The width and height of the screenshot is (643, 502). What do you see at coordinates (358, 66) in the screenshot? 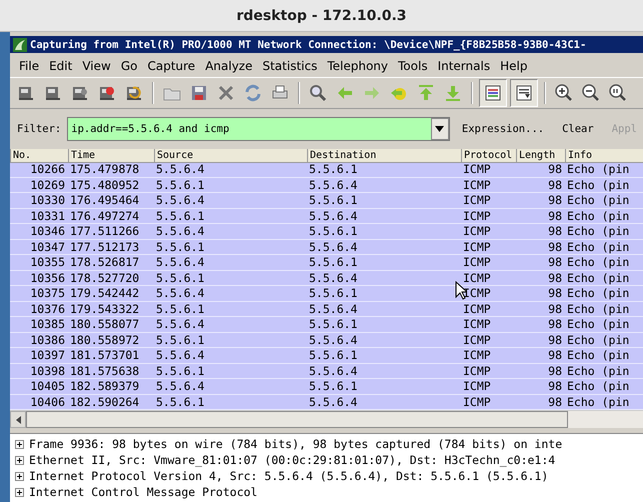
I see `menu-item: Telephony` at bounding box center [358, 66].